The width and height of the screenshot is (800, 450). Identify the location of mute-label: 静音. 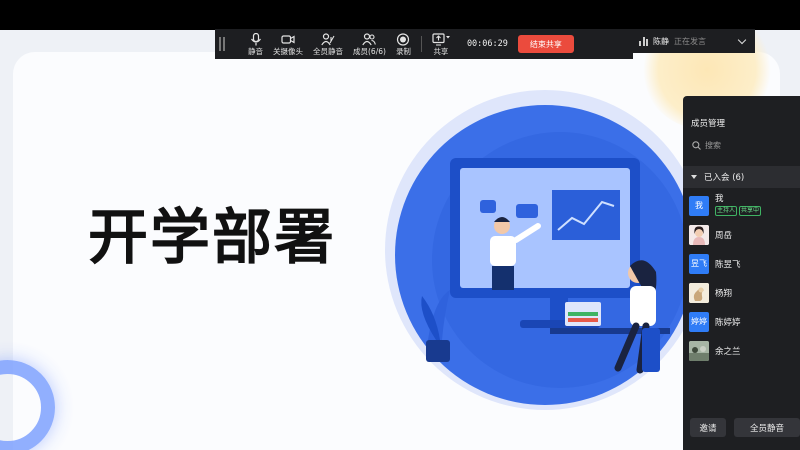
(255, 51).